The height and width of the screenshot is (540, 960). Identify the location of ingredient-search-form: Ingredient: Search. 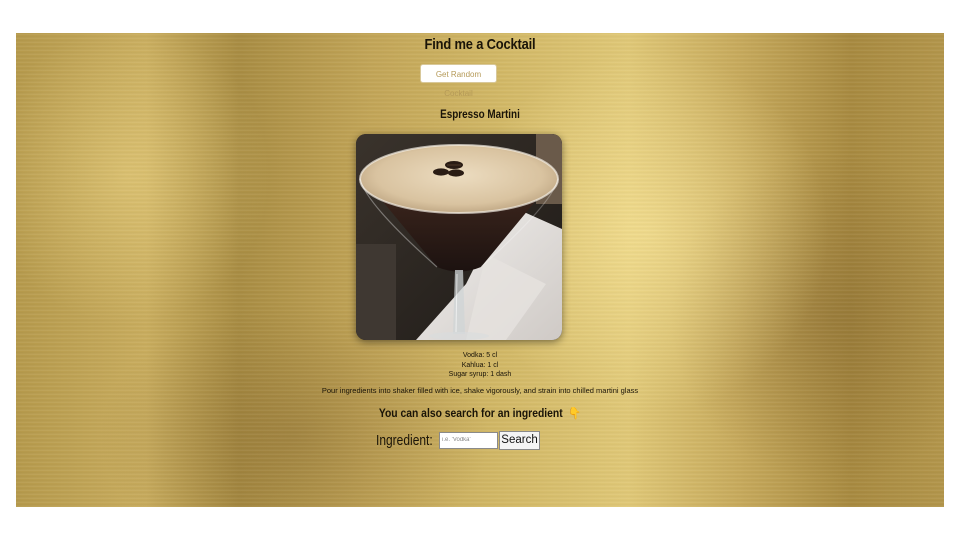
(458, 440).